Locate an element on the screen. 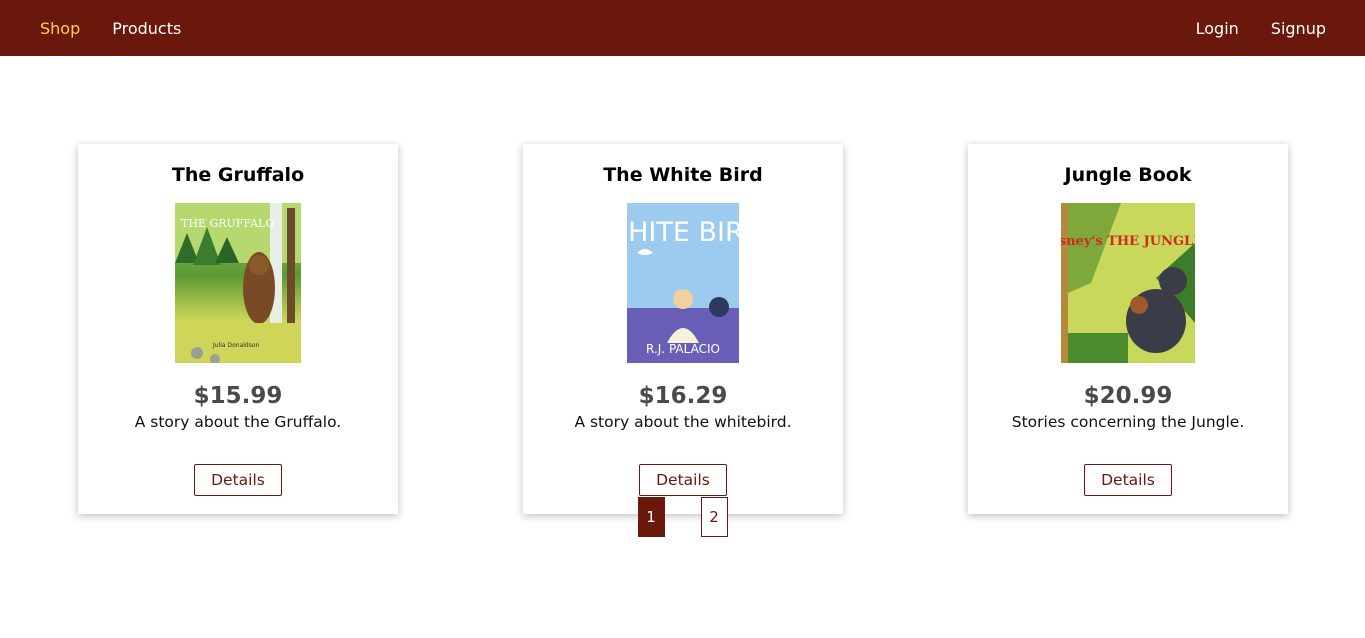 The image size is (1365, 638). gruffalo-cover-art: THE GRUFFALO Julia Donaldson is located at coordinates (238, 283).